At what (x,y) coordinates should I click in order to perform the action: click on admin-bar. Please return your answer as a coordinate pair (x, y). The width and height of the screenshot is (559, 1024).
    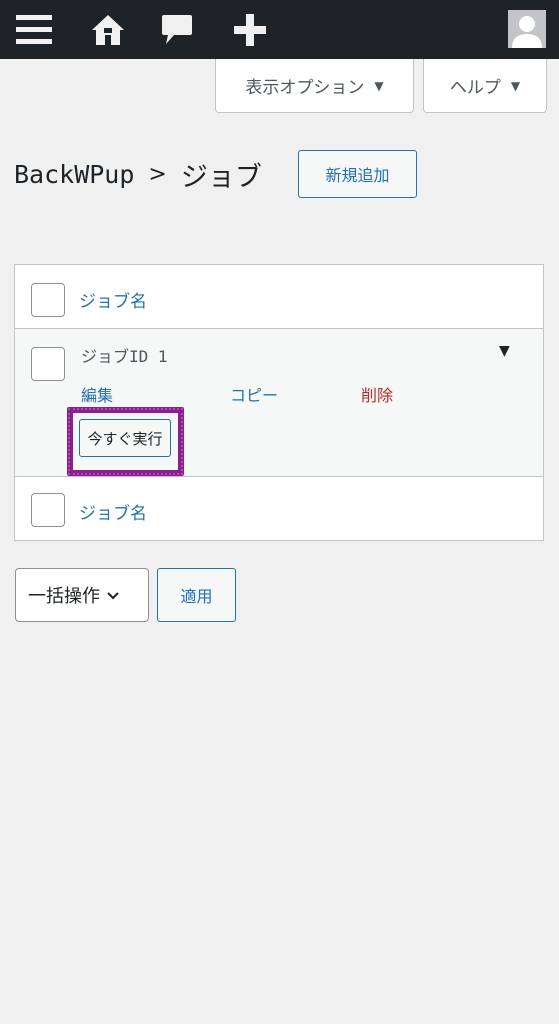
    Looking at the image, I should click on (279, 29).